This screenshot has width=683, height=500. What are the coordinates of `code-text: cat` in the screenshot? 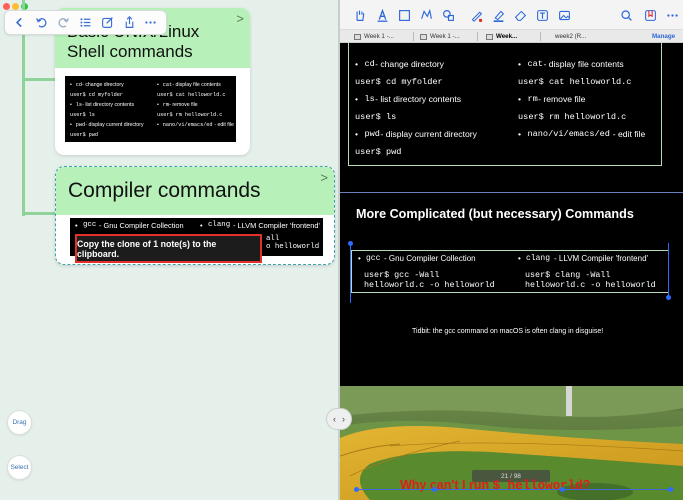 It's located at (535, 64).